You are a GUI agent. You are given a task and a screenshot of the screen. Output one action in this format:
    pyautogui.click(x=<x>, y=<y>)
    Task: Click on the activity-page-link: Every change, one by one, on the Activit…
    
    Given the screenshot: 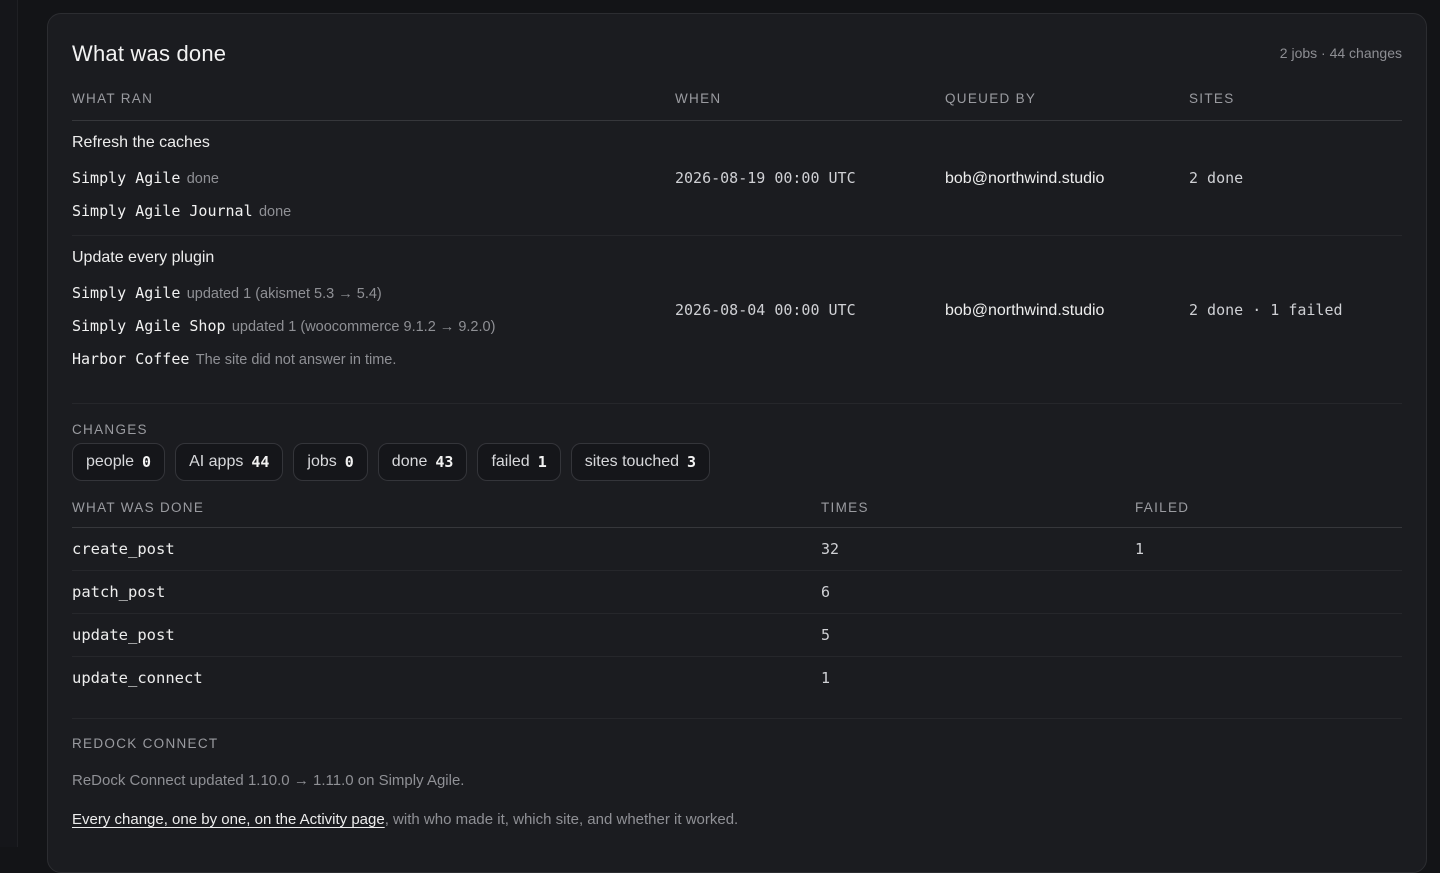 What is the action you would take?
    pyautogui.click(x=228, y=819)
    